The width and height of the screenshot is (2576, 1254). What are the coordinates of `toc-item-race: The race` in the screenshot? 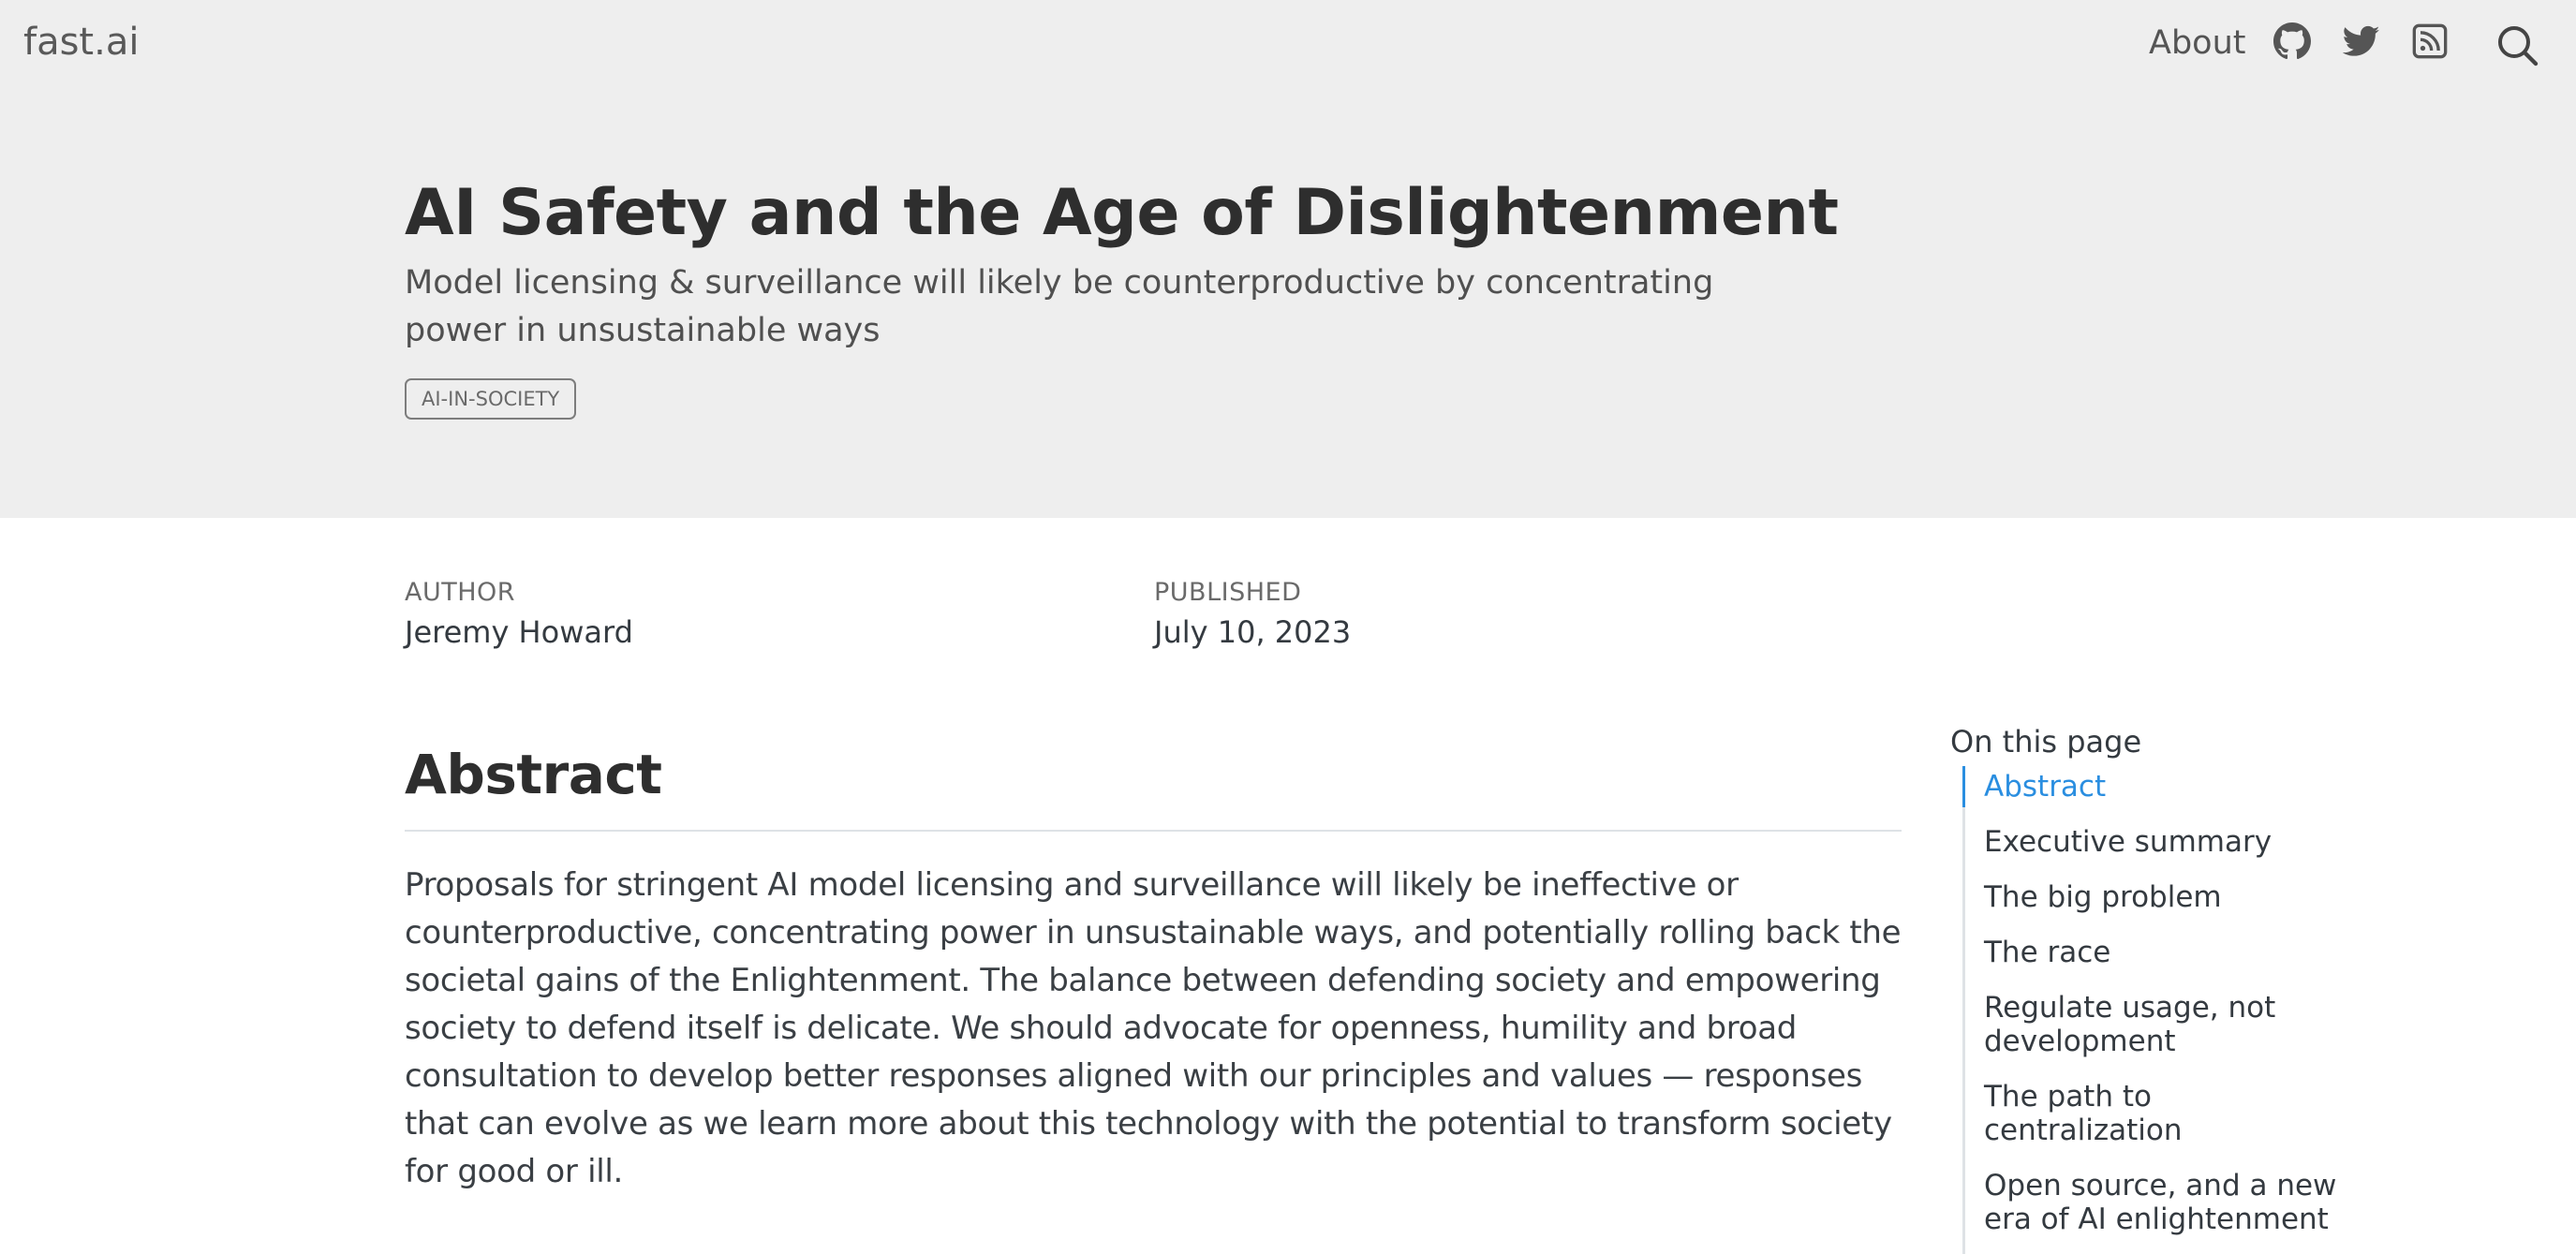 It's located at (2162, 952).